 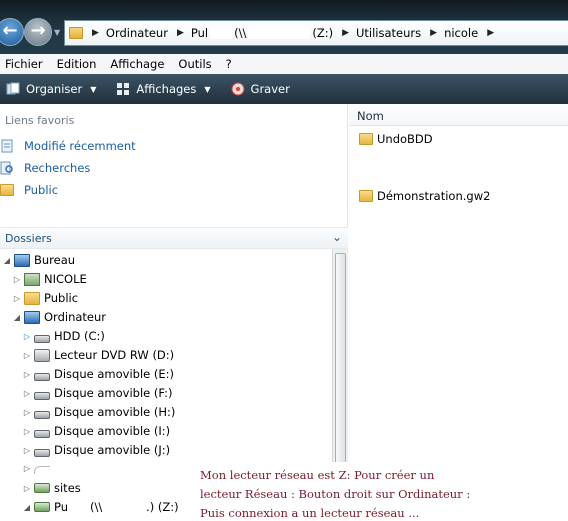 What do you see at coordinates (114, 355) in the screenshot?
I see `tree-label: Lecteur DVD RW (D:)` at bounding box center [114, 355].